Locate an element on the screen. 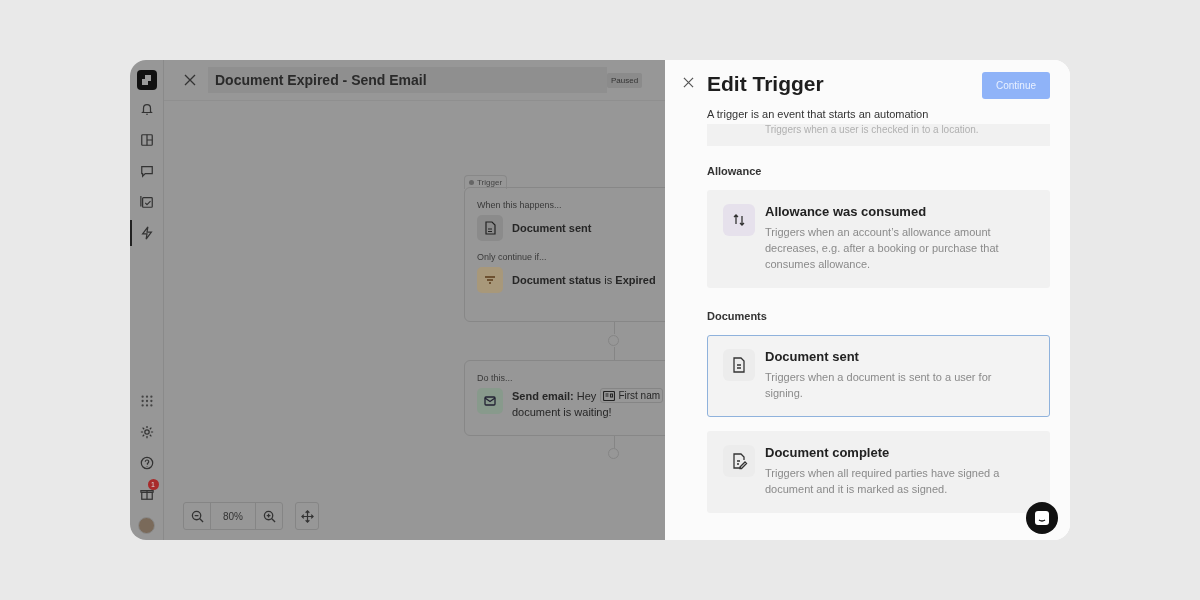  option-title: Document sent is located at coordinates (812, 356).